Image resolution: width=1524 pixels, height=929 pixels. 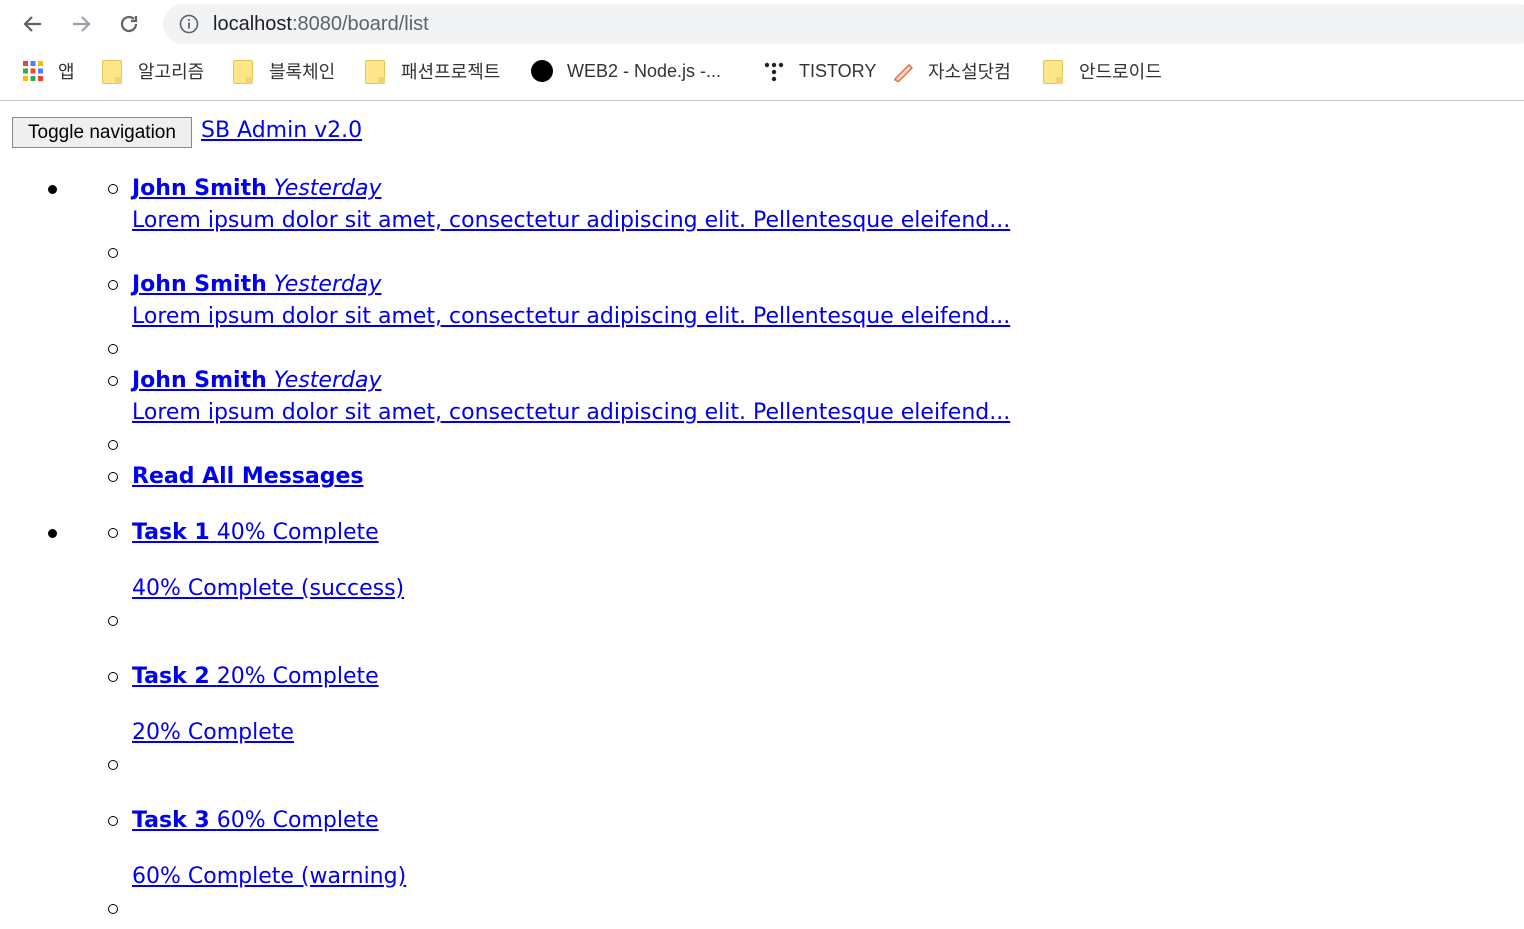 I want to click on task-complete: 20% Complete, so click(x=297, y=676).